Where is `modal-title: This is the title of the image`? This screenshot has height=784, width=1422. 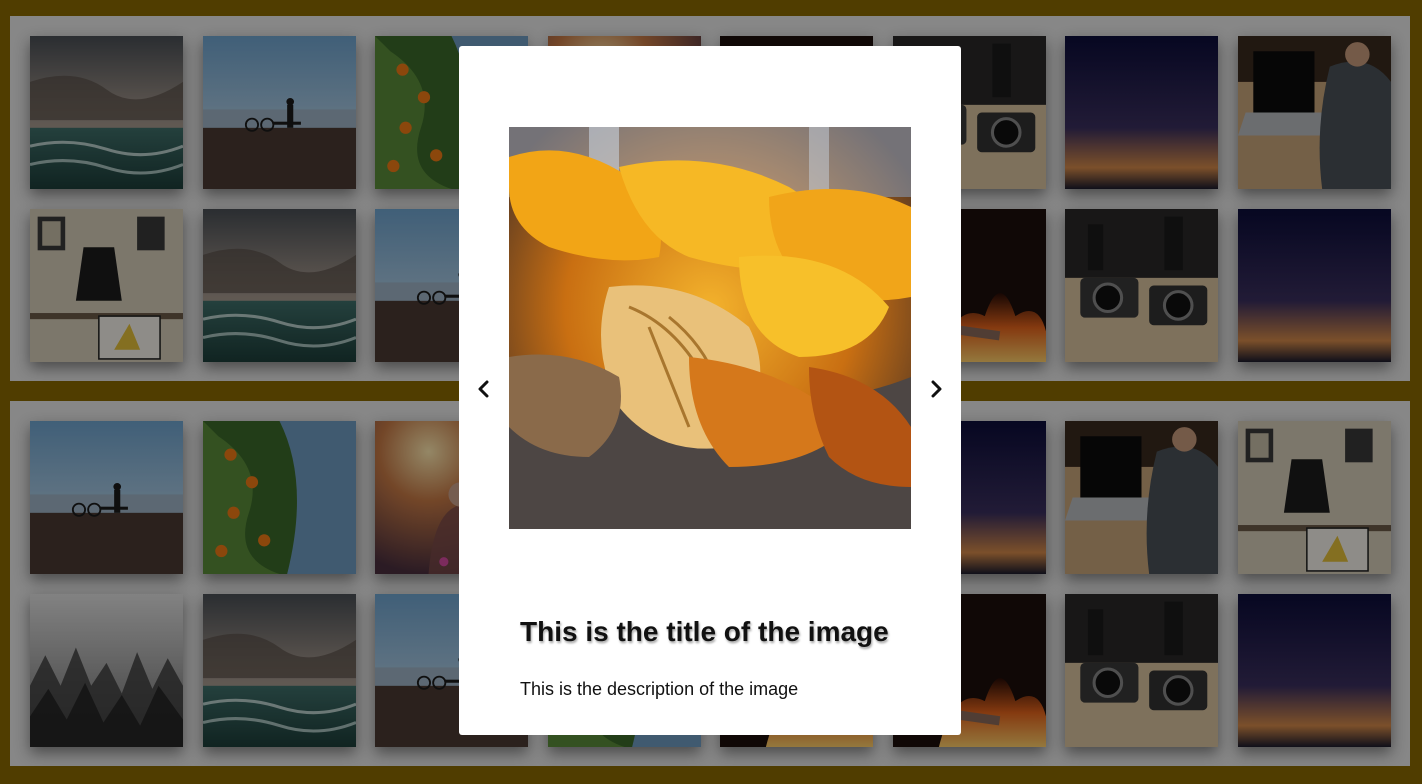 modal-title: This is the title of the image is located at coordinates (704, 631).